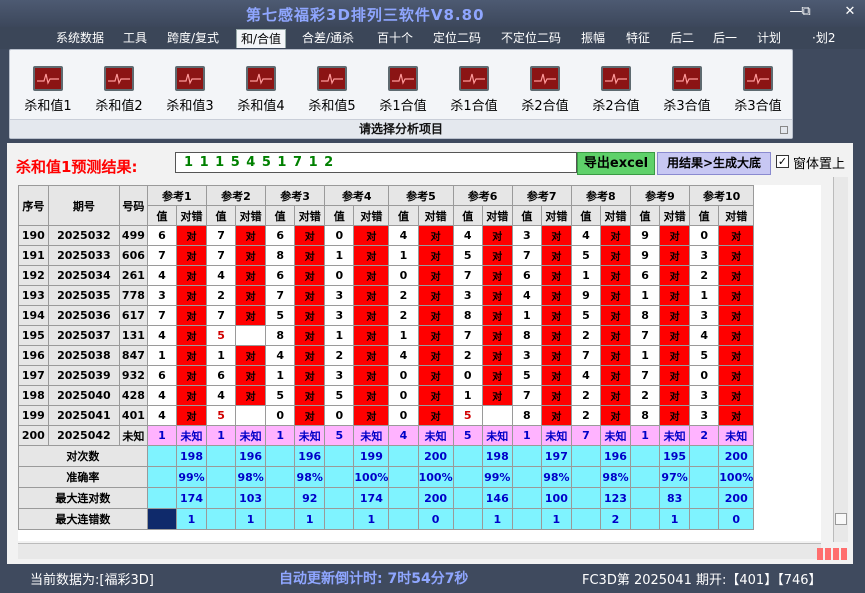 This screenshot has height=593, width=865. Describe the element at coordinates (403, 235) in the screenshot. I see `cell-ref-value: 4` at that location.